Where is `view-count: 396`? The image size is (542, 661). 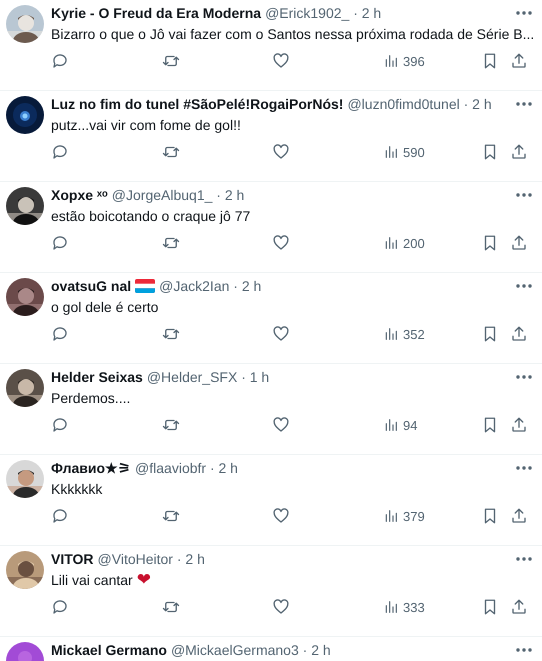
view-count: 396 is located at coordinates (414, 61).